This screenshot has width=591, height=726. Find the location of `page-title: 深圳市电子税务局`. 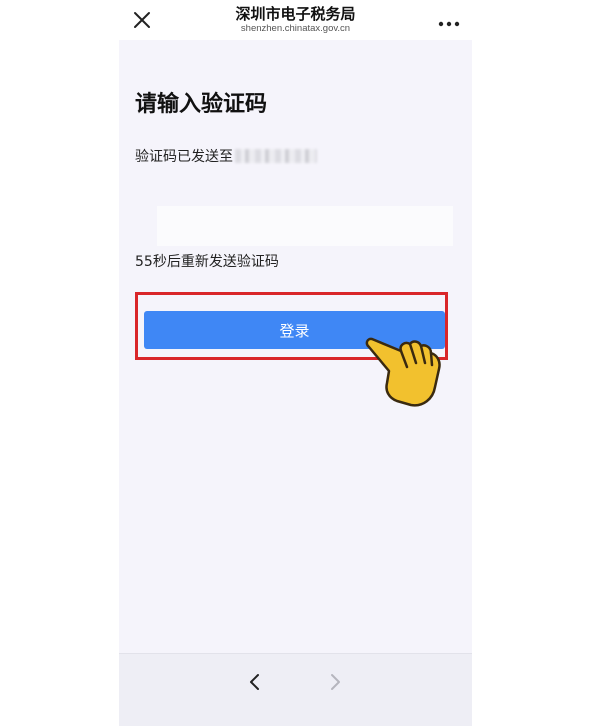

page-title: 深圳市电子税务局 is located at coordinates (295, 14).